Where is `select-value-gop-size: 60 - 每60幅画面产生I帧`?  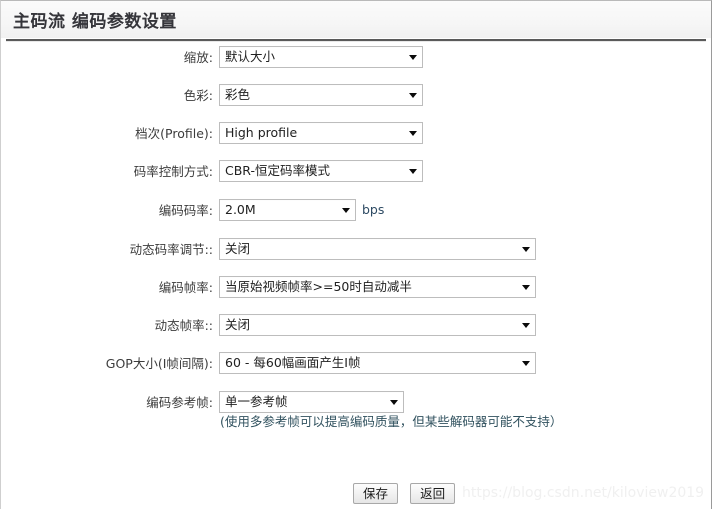
select-value-gop-size: 60 - 每60幅画面产生I帧 is located at coordinates (293, 362).